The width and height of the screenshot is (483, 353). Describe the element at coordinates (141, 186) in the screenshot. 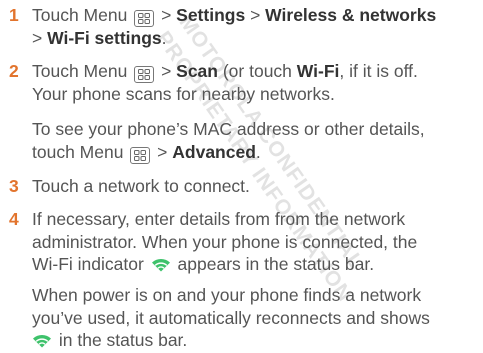

I see `step-3-line-1: Touch a network to connect.` at that location.